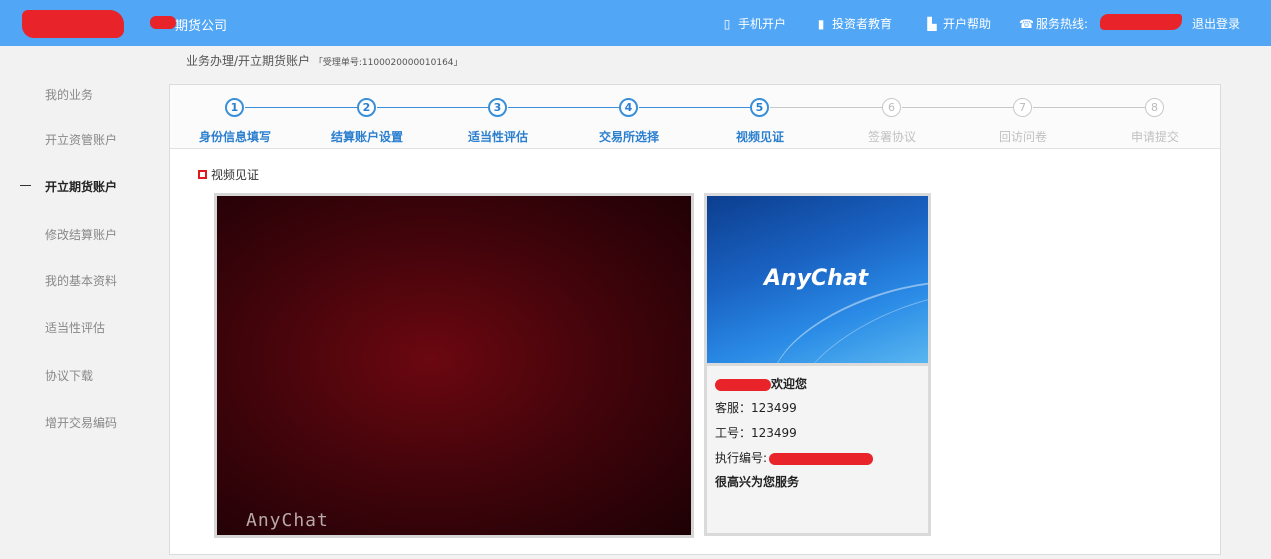 The height and width of the screenshot is (559, 1271). I want to click on sidebar-item-open-asset-account: 开立资管账户, so click(81, 139).